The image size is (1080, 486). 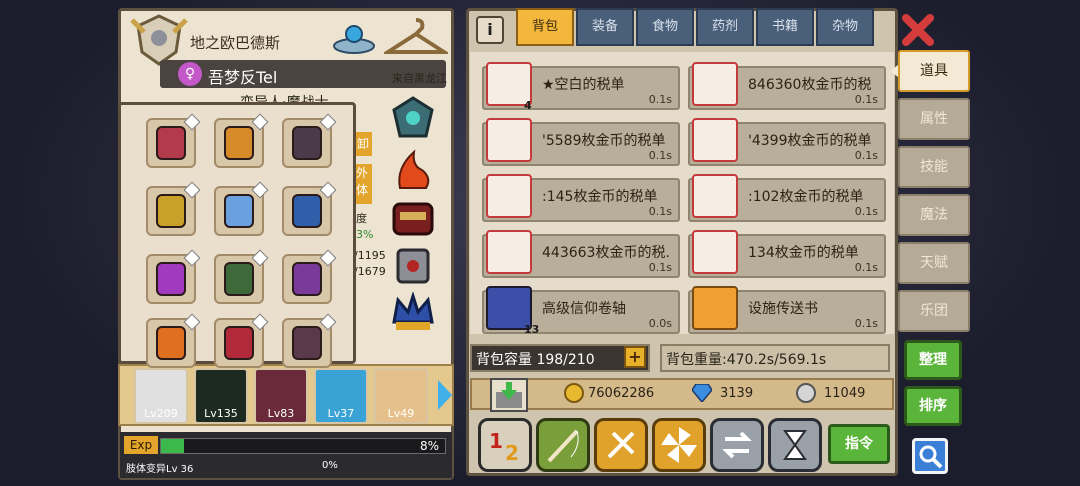 I want to click on tab-bag-3: 药剂, so click(x=725, y=27).